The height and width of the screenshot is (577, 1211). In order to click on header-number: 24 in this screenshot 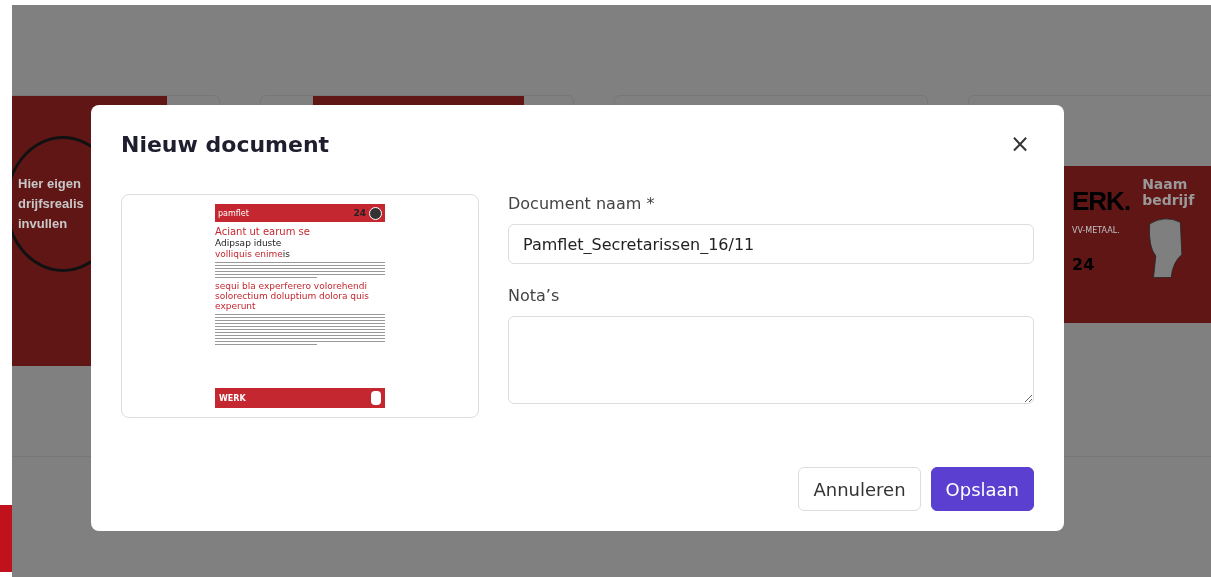, I will do `click(359, 213)`.